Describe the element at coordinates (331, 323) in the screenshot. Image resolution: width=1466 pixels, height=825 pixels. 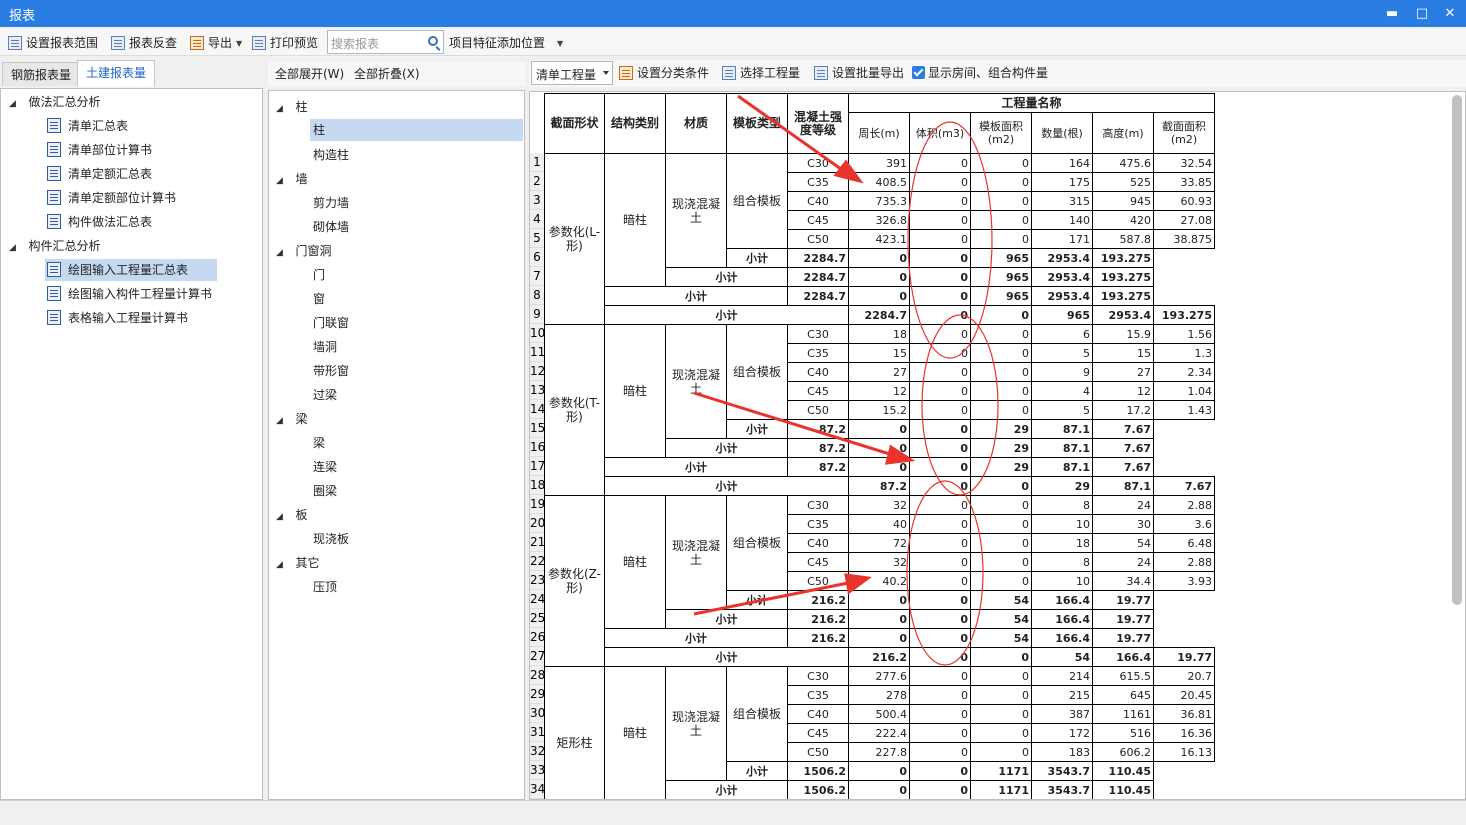
I see `tree-item: 门联窗` at that location.